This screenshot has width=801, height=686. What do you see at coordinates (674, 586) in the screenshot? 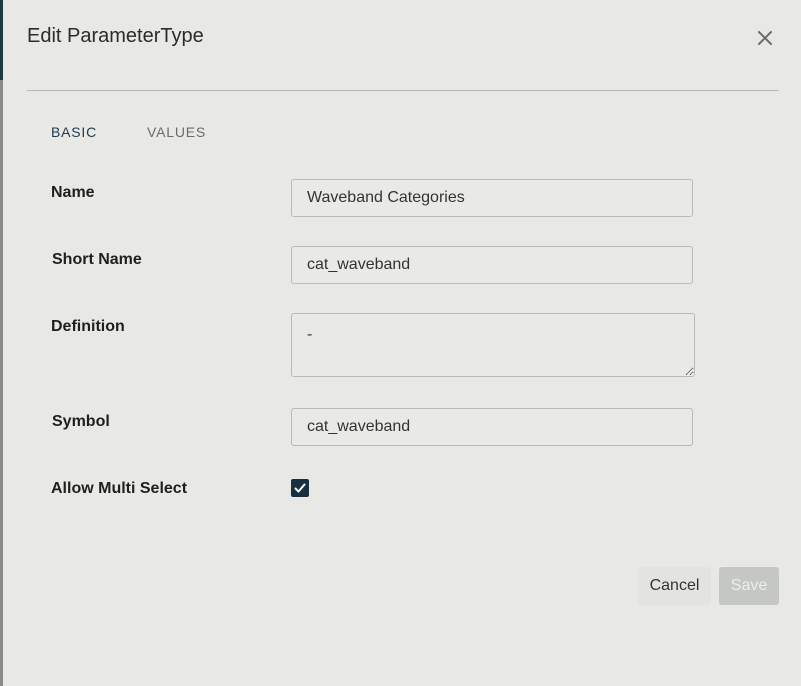
I see `cancel-button: Cancel` at bounding box center [674, 586].